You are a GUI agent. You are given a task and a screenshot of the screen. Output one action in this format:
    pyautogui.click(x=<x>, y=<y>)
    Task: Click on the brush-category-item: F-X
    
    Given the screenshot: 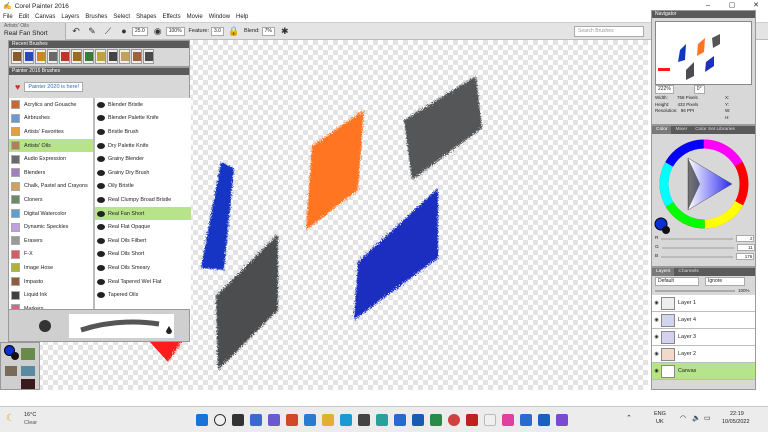 What is the action you would take?
    pyautogui.click(x=51, y=255)
    